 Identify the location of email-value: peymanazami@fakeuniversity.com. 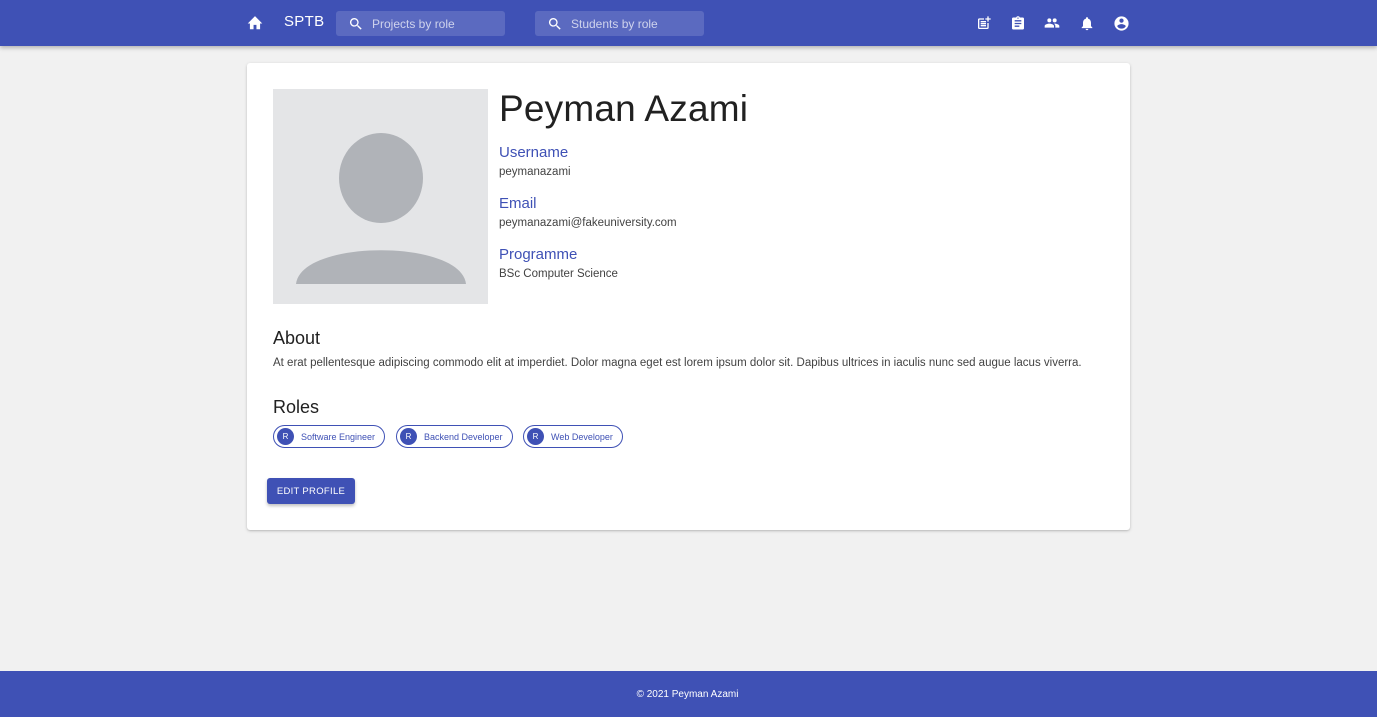
(588, 223).